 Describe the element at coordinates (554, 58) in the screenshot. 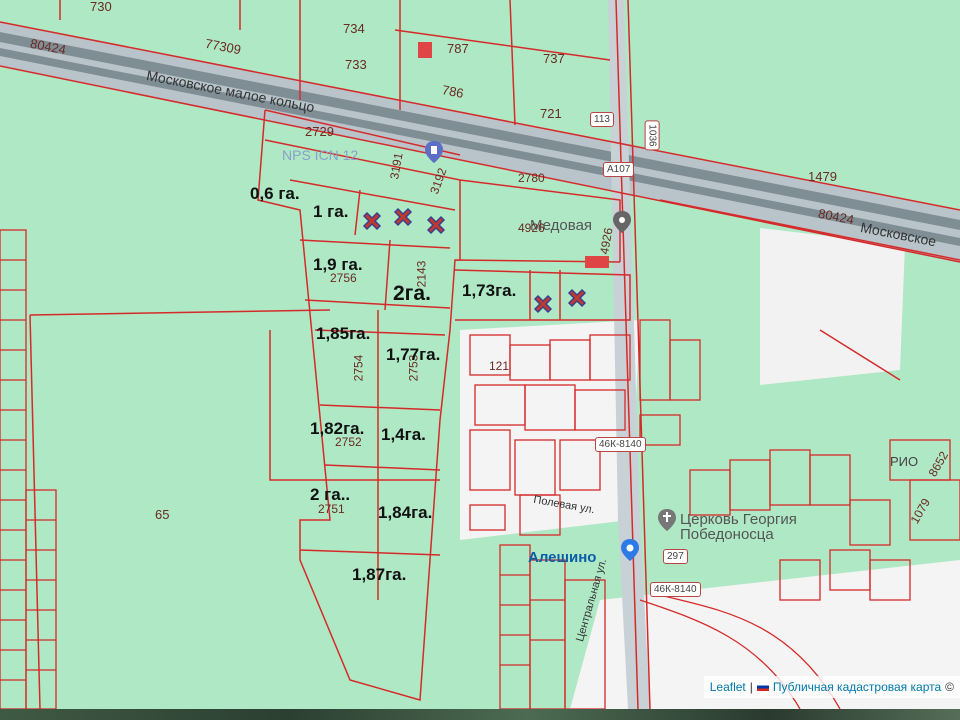

I see `parcel-number: 737` at that location.